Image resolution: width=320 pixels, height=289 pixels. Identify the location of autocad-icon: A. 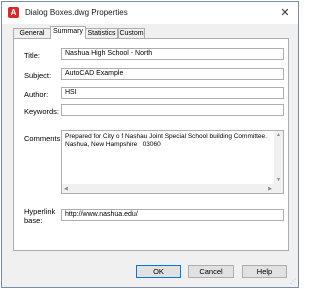
(13, 12).